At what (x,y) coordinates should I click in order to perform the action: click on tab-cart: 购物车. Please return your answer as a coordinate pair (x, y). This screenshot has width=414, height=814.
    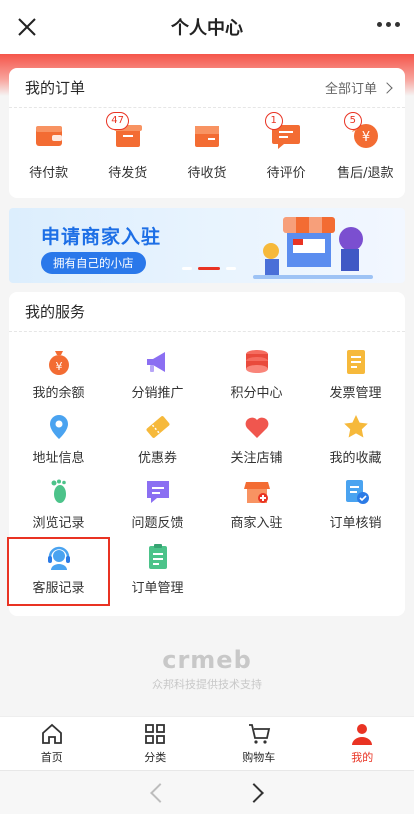
    Looking at the image, I should click on (259, 743).